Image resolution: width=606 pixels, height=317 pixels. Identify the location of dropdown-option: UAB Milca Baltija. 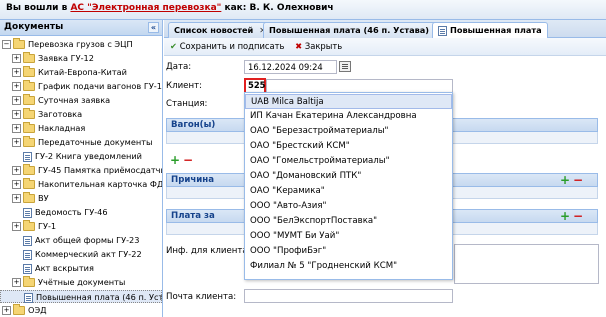
(348, 101).